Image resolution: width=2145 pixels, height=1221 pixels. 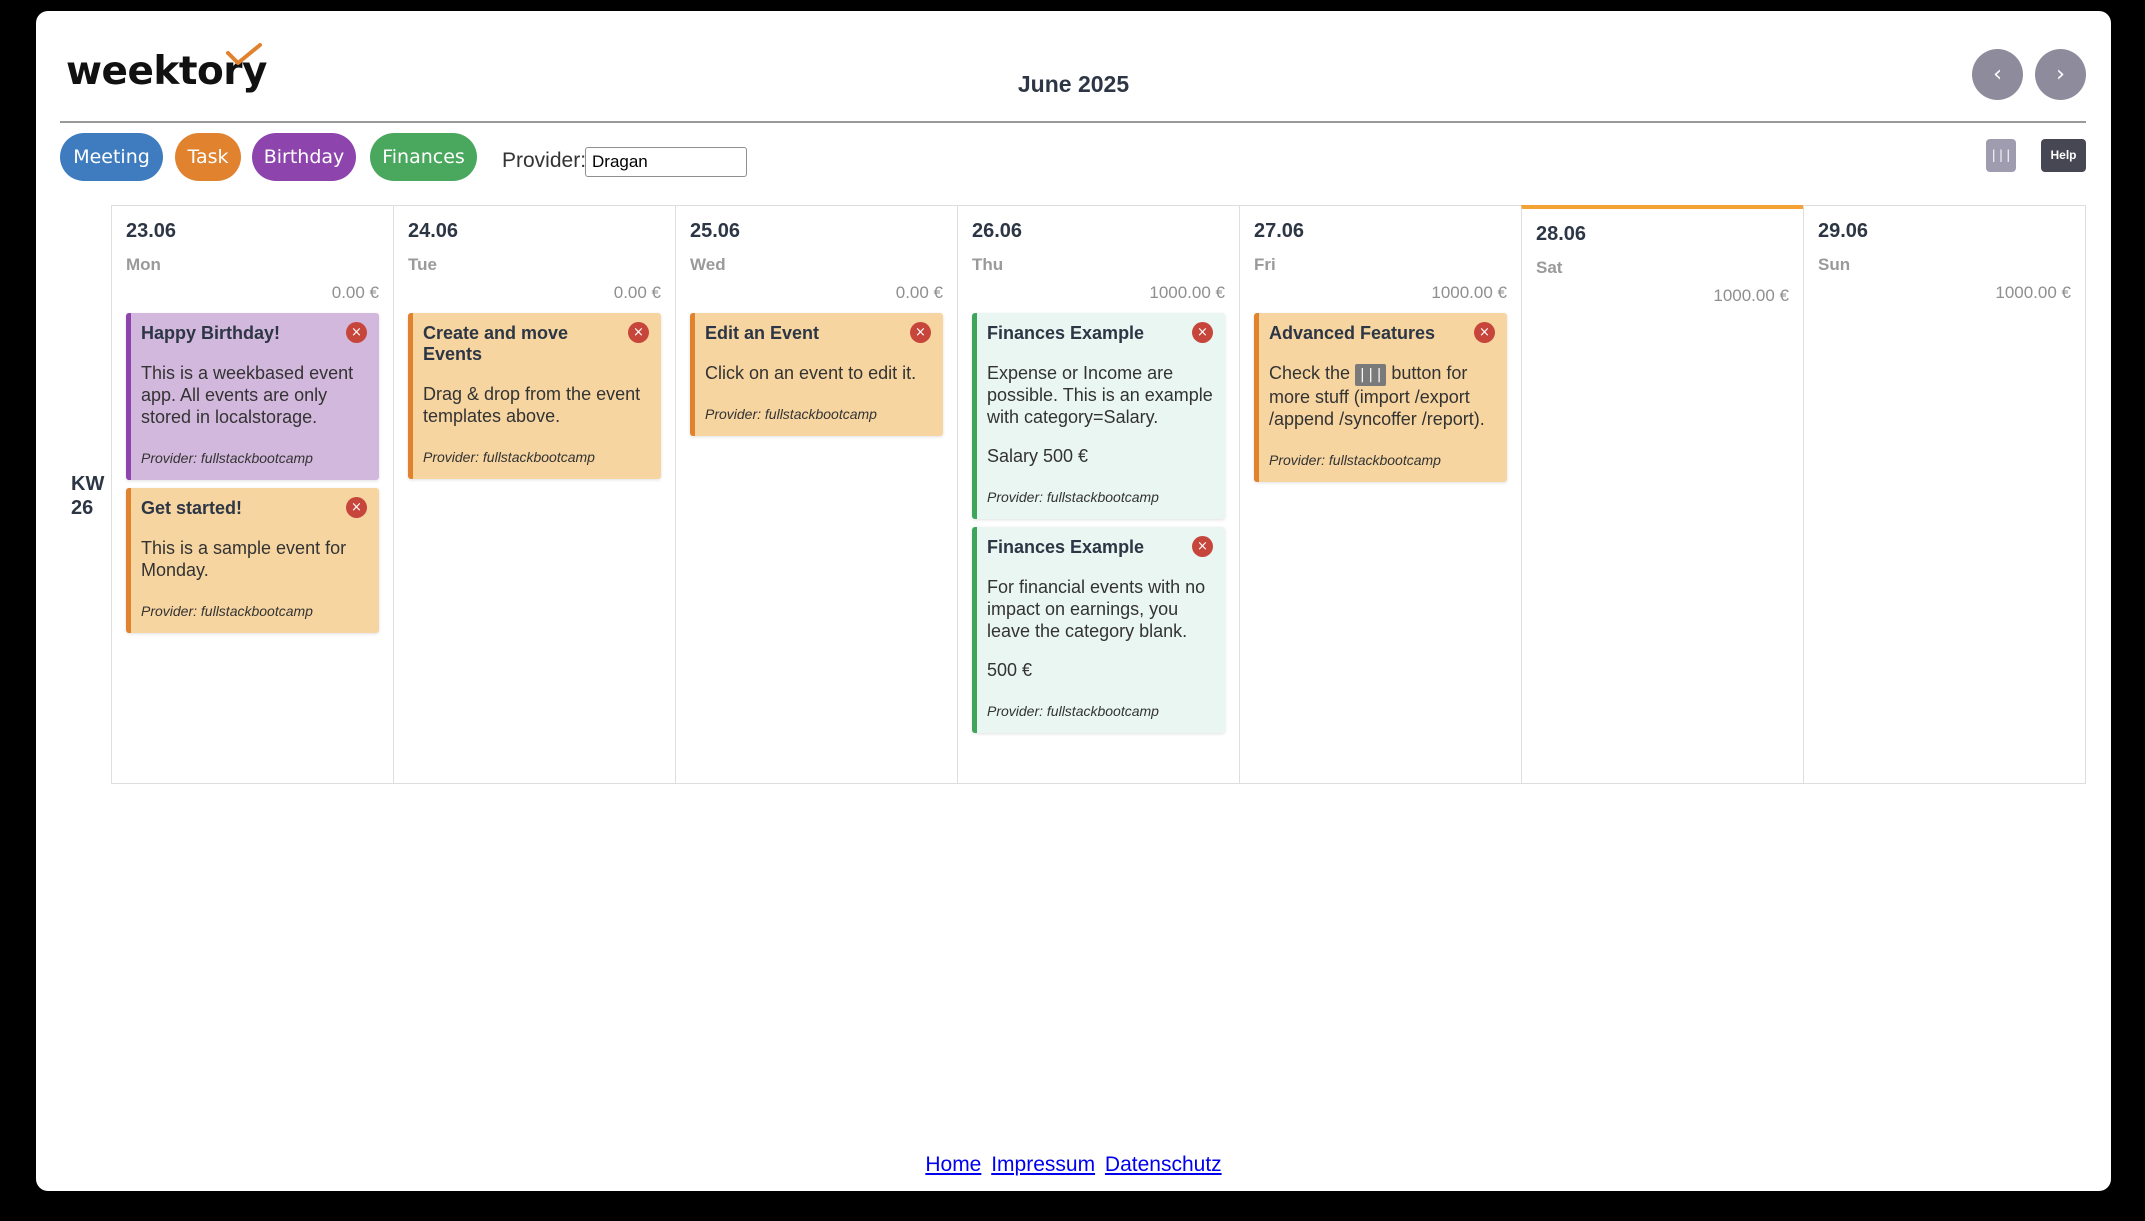 I want to click on help-button: Help, so click(x=2063, y=155).